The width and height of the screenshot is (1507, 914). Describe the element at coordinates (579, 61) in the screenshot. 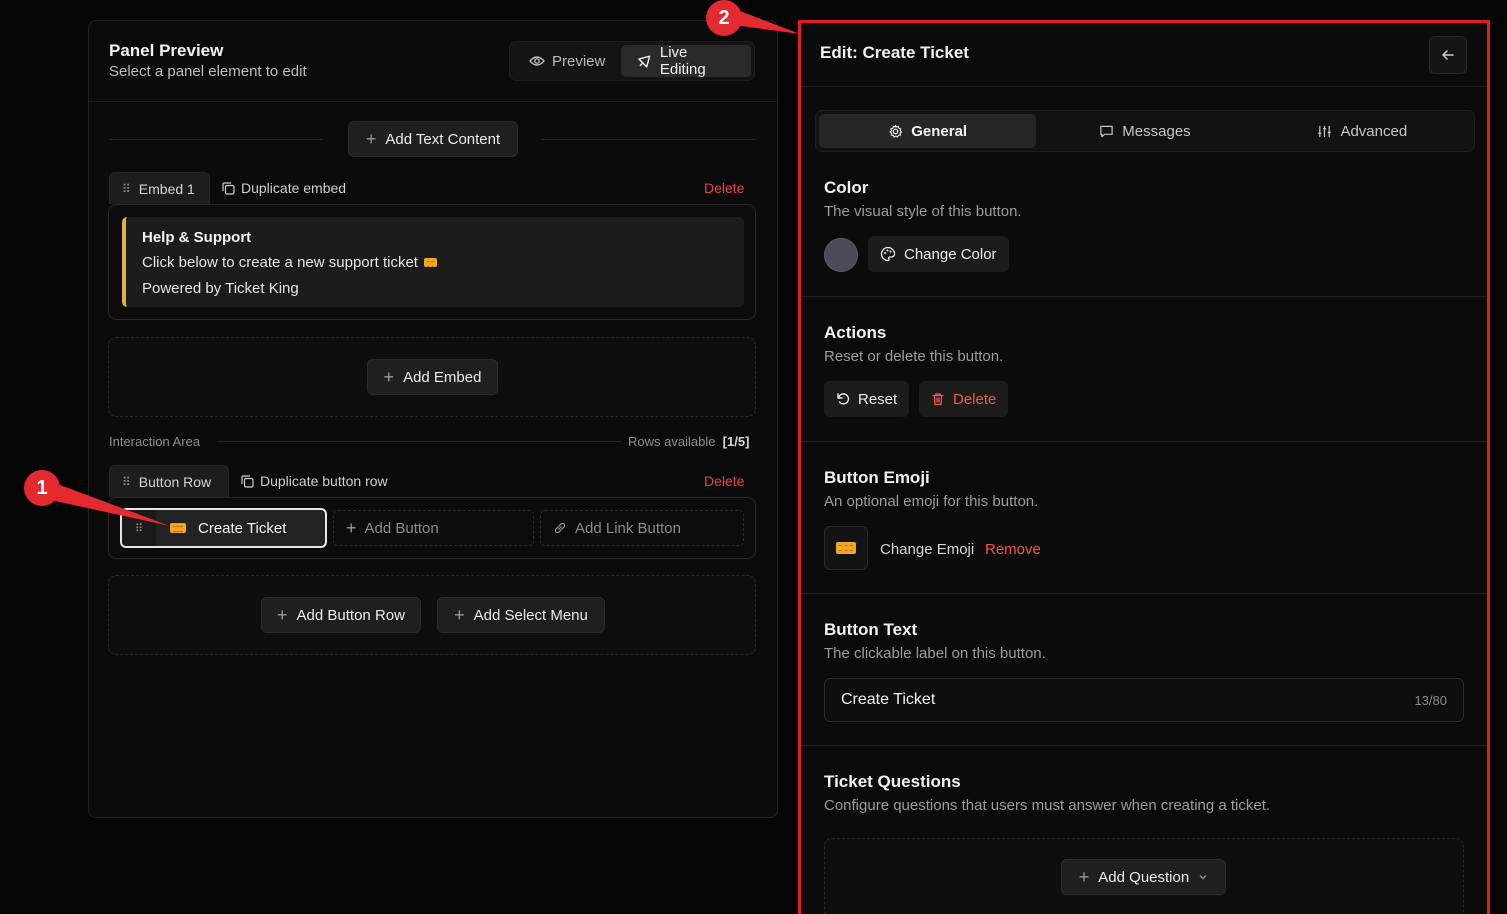

I see `preview-mode-label: Preview` at that location.